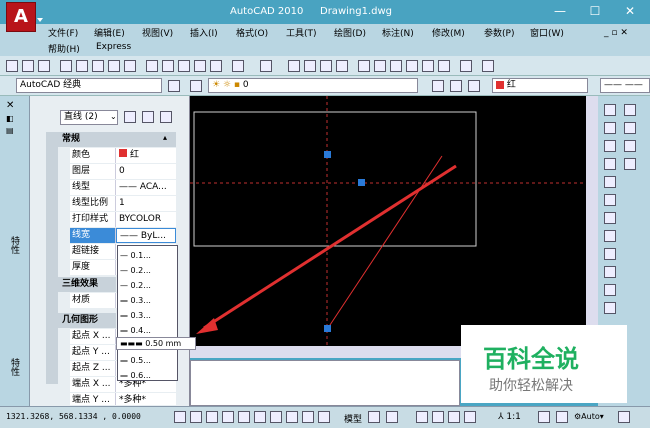 The image size is (650, 428). What do you see at coordinates (325, 383) in the screenshot?
I see `command-window` at bounding box center [325, 383].